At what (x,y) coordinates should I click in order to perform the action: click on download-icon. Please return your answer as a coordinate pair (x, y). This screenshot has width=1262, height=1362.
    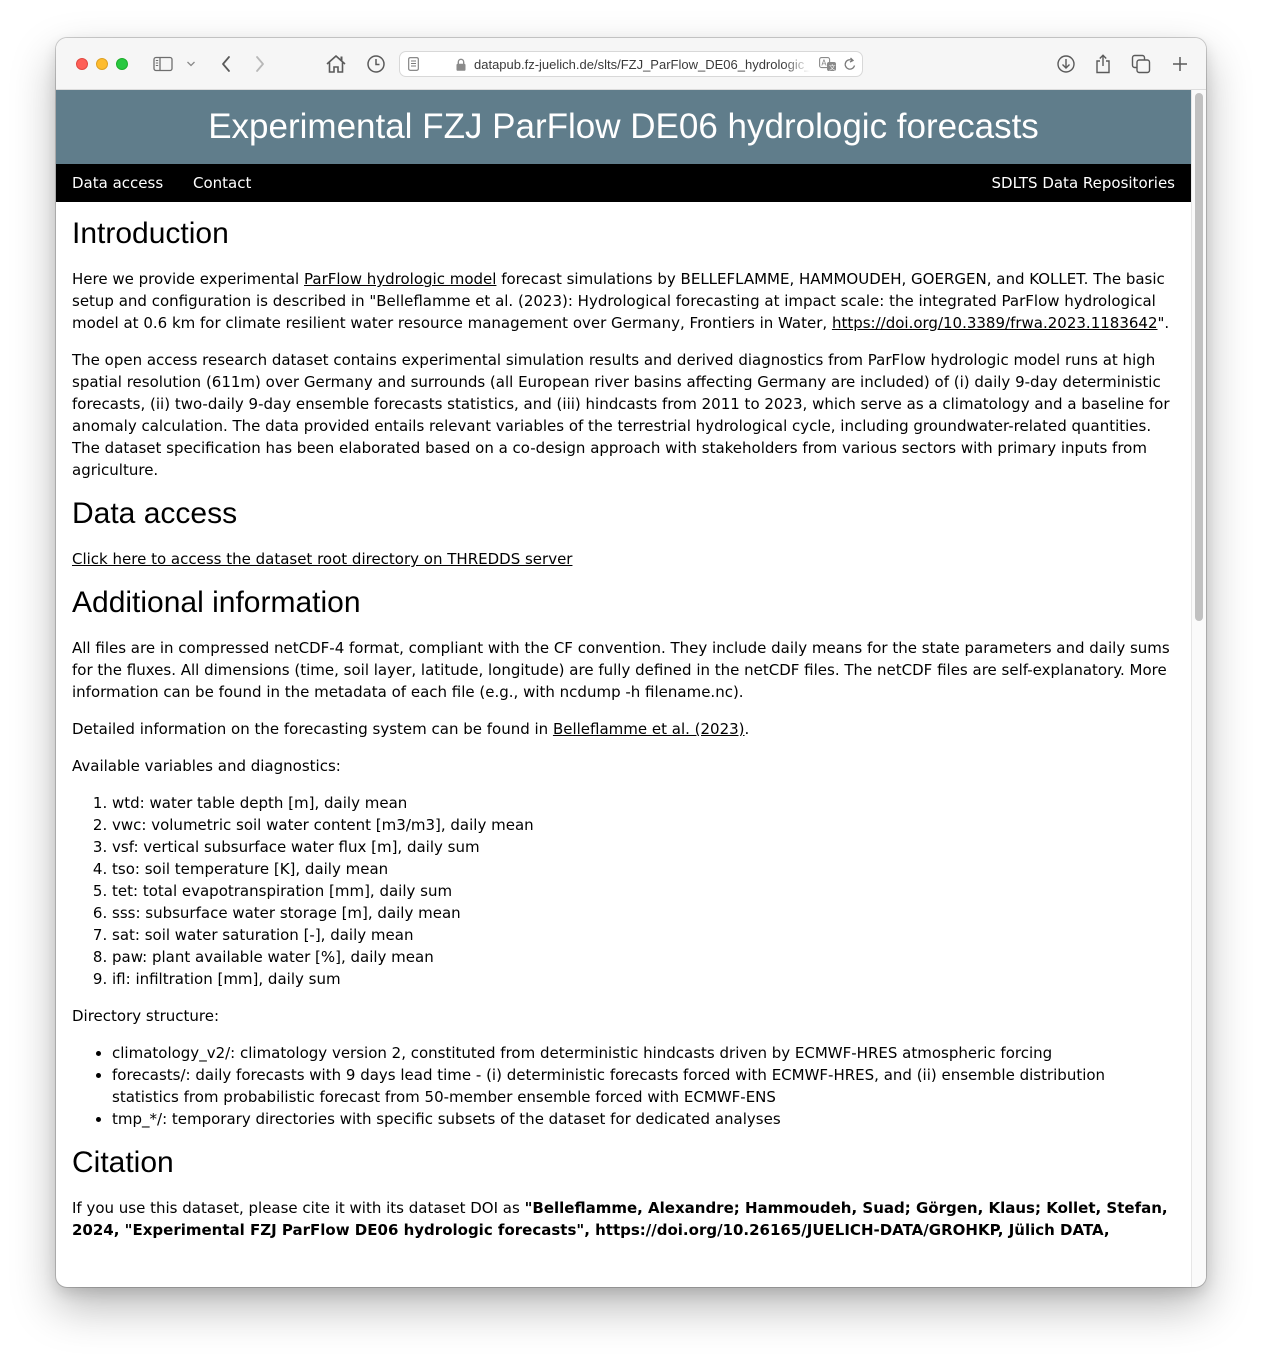
    Looking at the image, I should click on (1066, 64).